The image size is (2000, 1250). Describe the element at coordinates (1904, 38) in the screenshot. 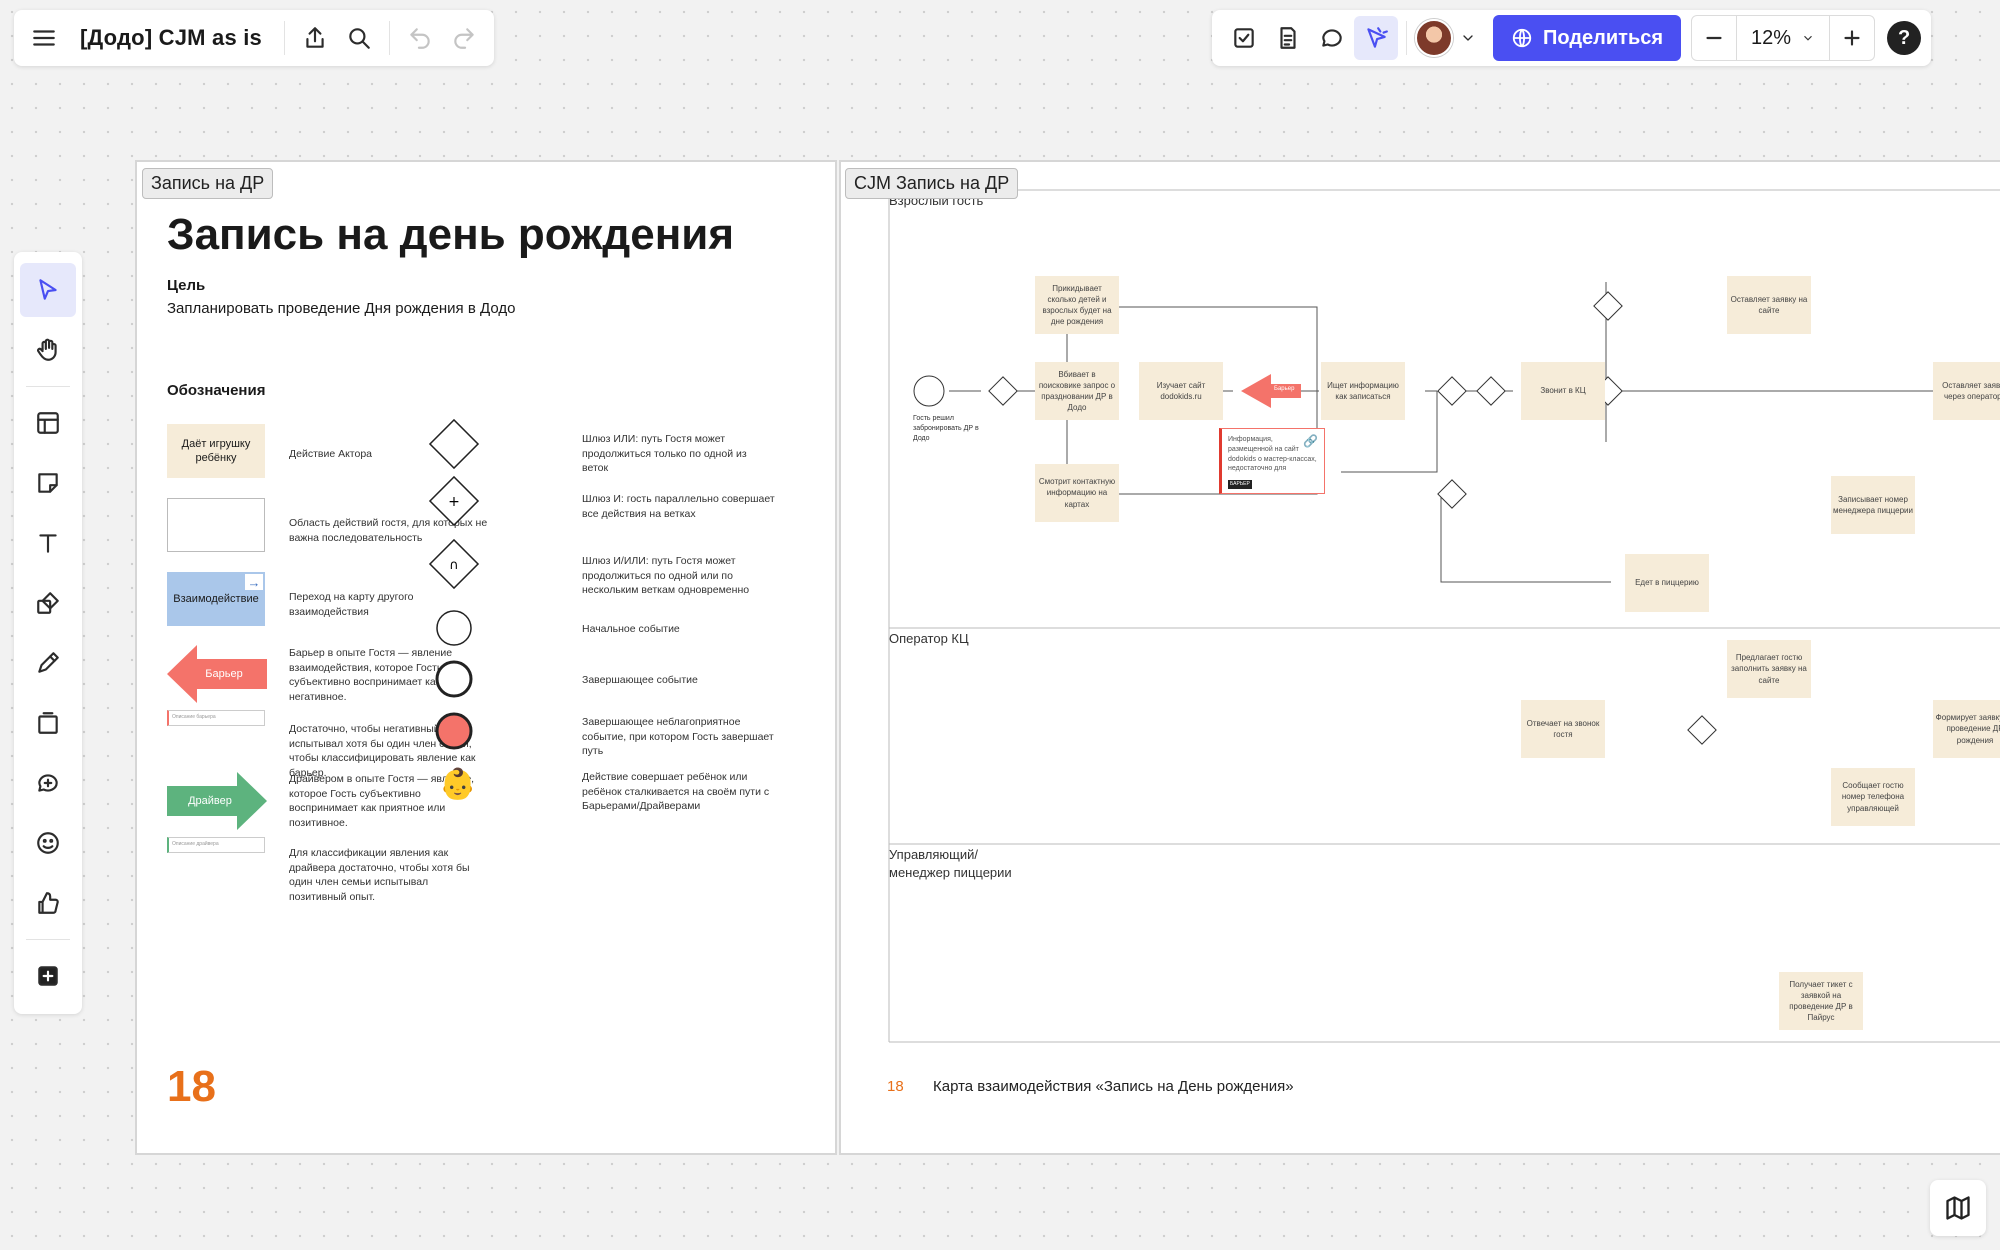

I see `help-button: ?` at that location.